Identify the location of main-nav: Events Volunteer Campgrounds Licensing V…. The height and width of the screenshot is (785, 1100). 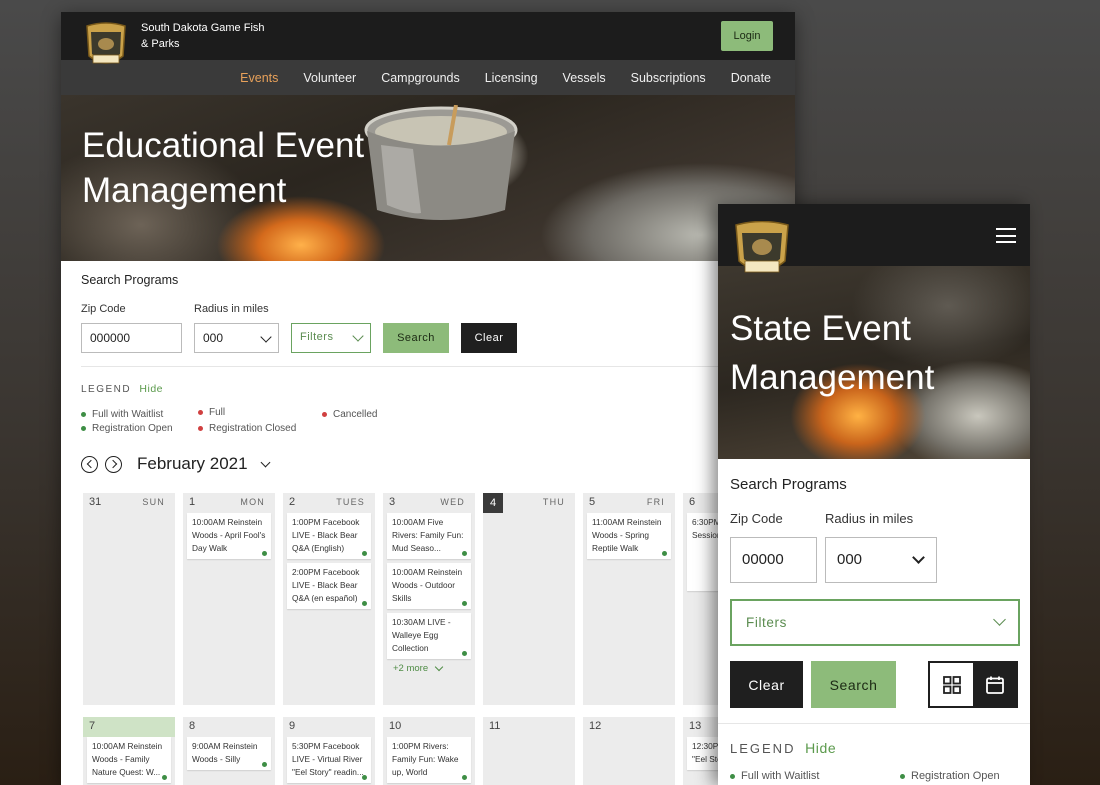
(428, 77).